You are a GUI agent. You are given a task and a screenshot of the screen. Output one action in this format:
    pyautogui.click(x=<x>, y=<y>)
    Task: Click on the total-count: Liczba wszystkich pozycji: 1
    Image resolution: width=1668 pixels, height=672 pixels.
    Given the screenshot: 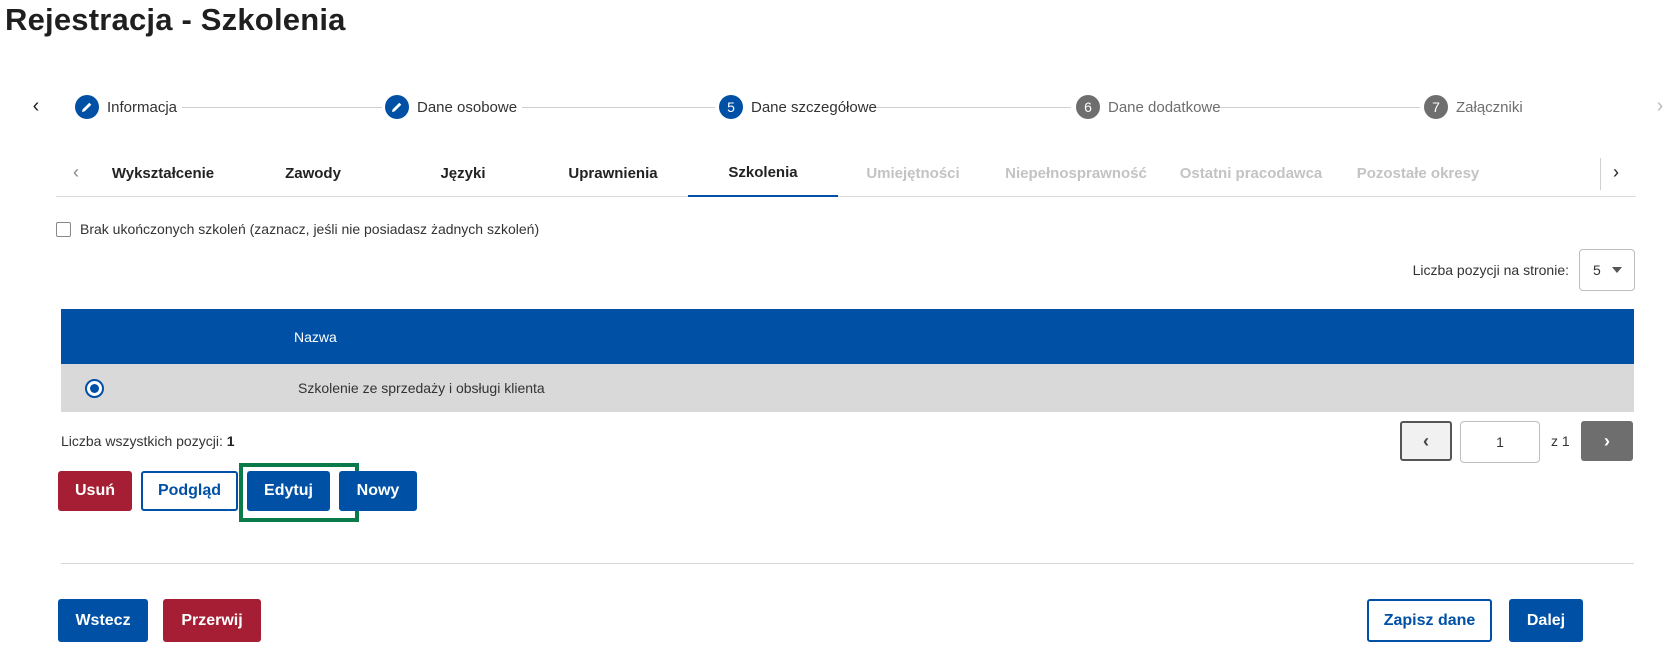 What is the action you would take?
    pyautogui.click(x=148, y=441)
    